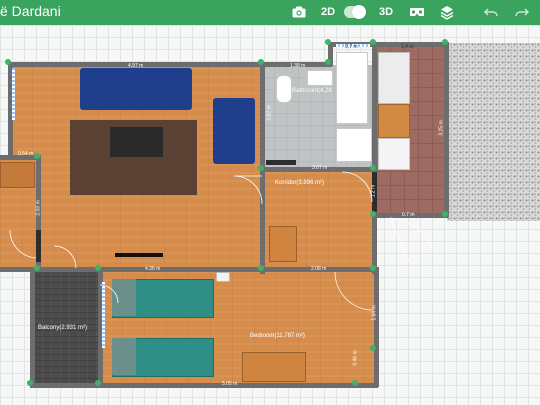  I want to click on dim-bedroom-side: 1.64 m, so click(374, 313).